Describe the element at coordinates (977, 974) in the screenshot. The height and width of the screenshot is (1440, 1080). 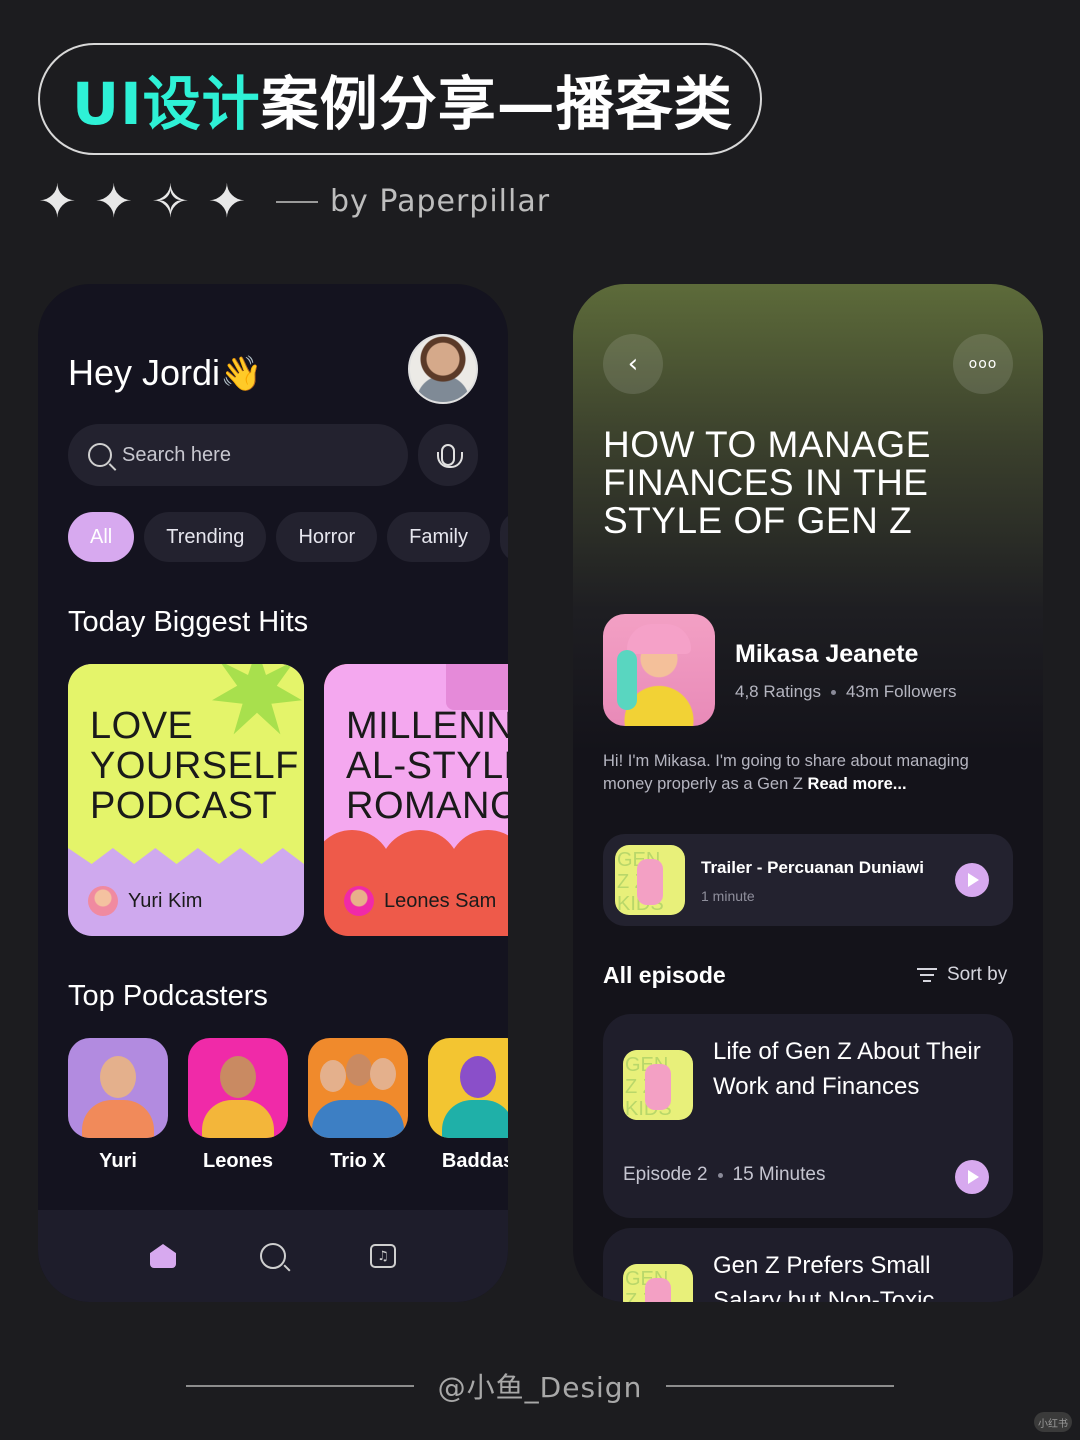
I see `sort-by-label: Sort by` at that location.